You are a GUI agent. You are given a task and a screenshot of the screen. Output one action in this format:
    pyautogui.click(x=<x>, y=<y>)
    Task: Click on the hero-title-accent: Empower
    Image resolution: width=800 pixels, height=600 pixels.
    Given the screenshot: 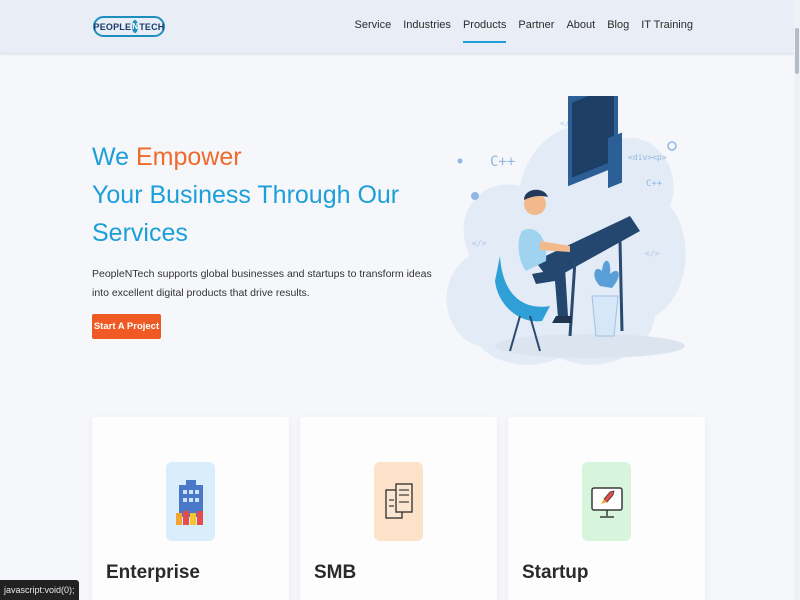 What is the action you would take?
    pyautogui.click(x=189, y=157)
    